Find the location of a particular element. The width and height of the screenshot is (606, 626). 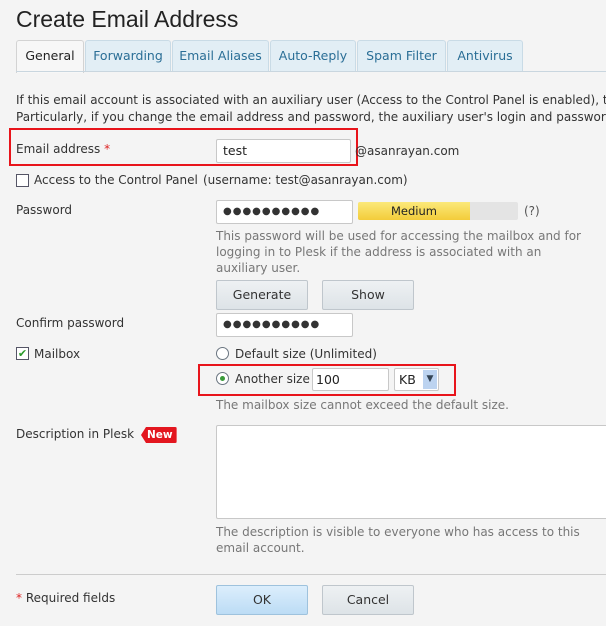

required-fields-note: * Required fields is located at coordinates (65, 598).